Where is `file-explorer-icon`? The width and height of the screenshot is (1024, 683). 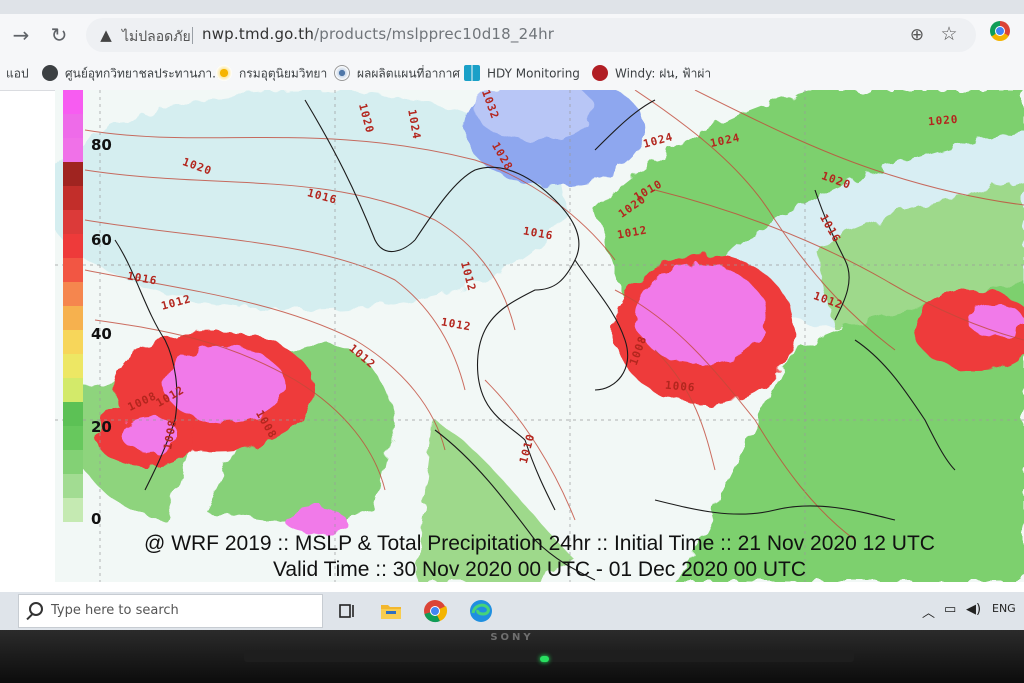
file-explorer-icon is located at coordinates (391, 611).